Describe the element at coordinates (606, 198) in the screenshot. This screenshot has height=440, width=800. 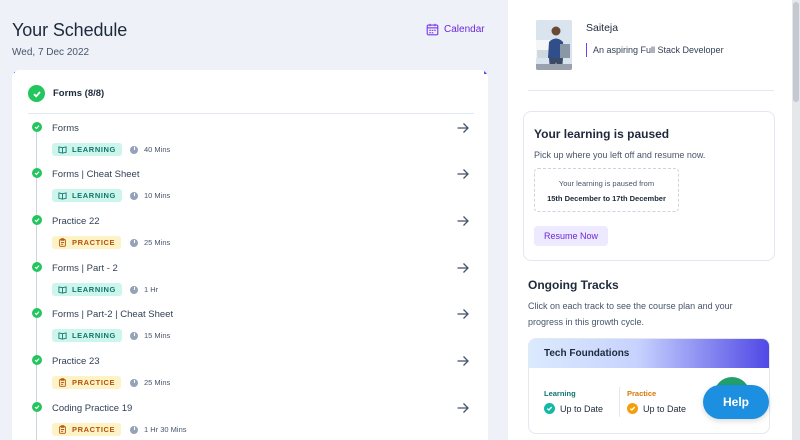
I see `paused-box-dates: 15th December to 17th December` at that location.